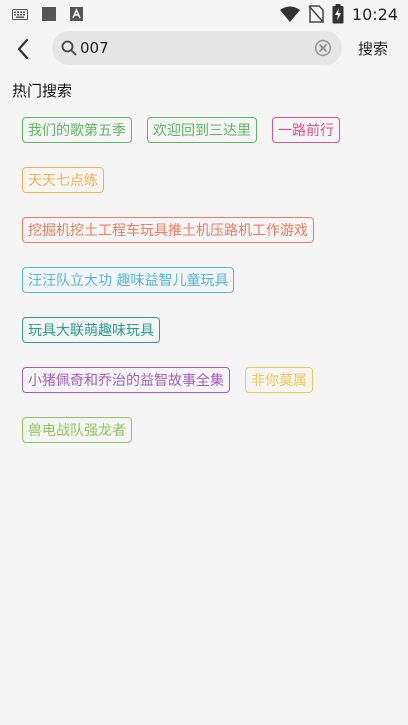 The image size is (408, 725). I want to click on search-input, so click(195, 48).